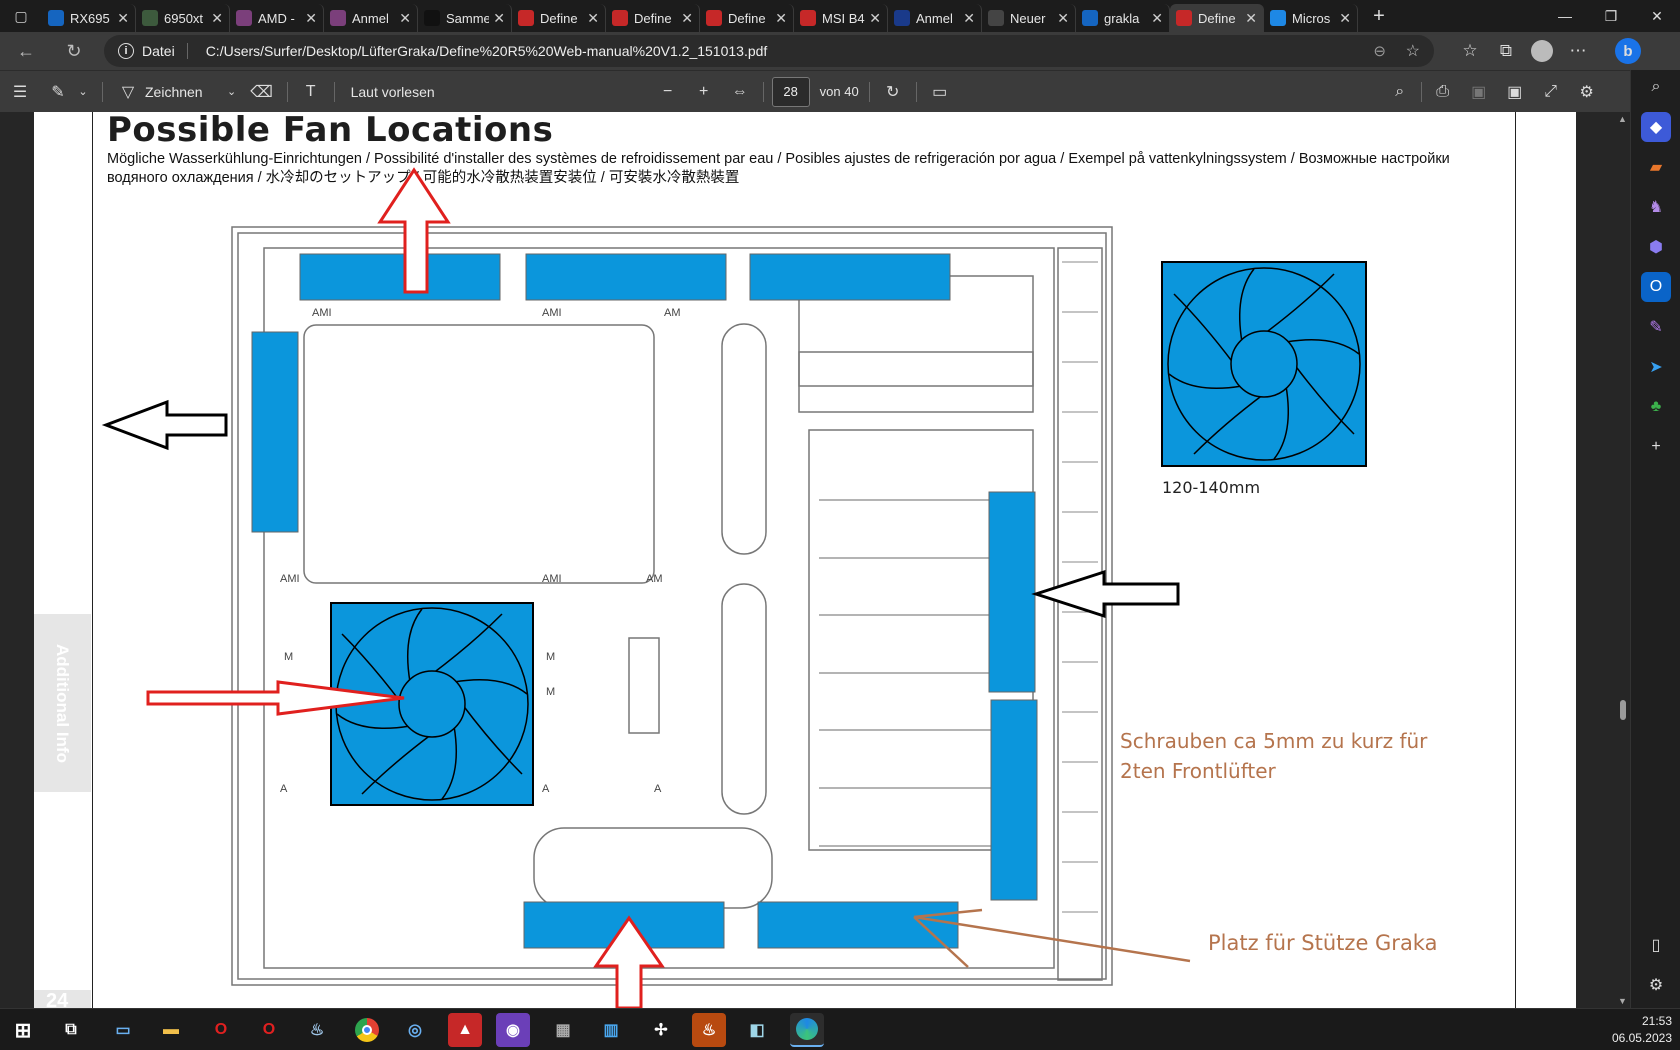 The height and width of the screenshot is (1050, 1680). I want to click on highlight-dropdown-icon: ⌄, so click(83, 92).